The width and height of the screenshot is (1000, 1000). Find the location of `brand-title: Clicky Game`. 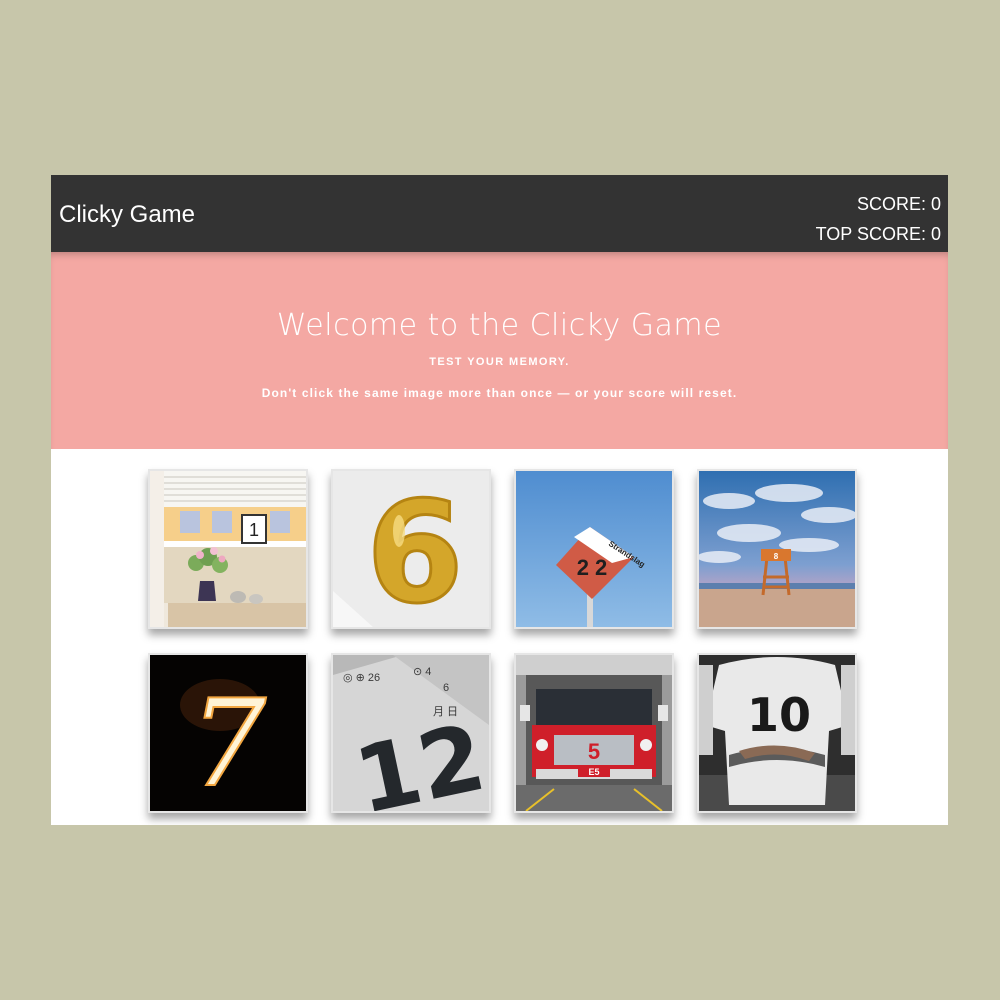

brand-title: Clicky Game is located at coordinates (127, 215).